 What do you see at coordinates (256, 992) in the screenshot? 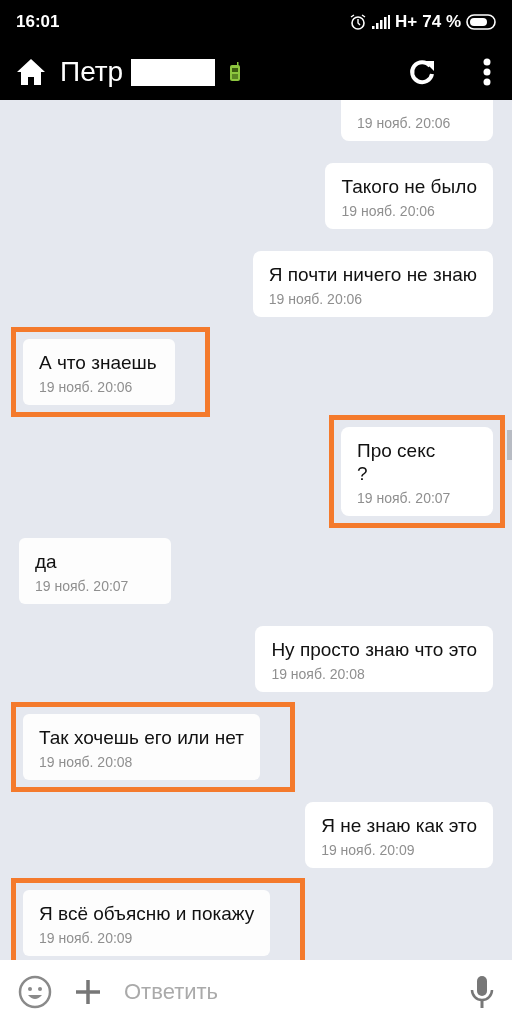
I see `reply-bar: Ответить` at bounding box center [256, 992].